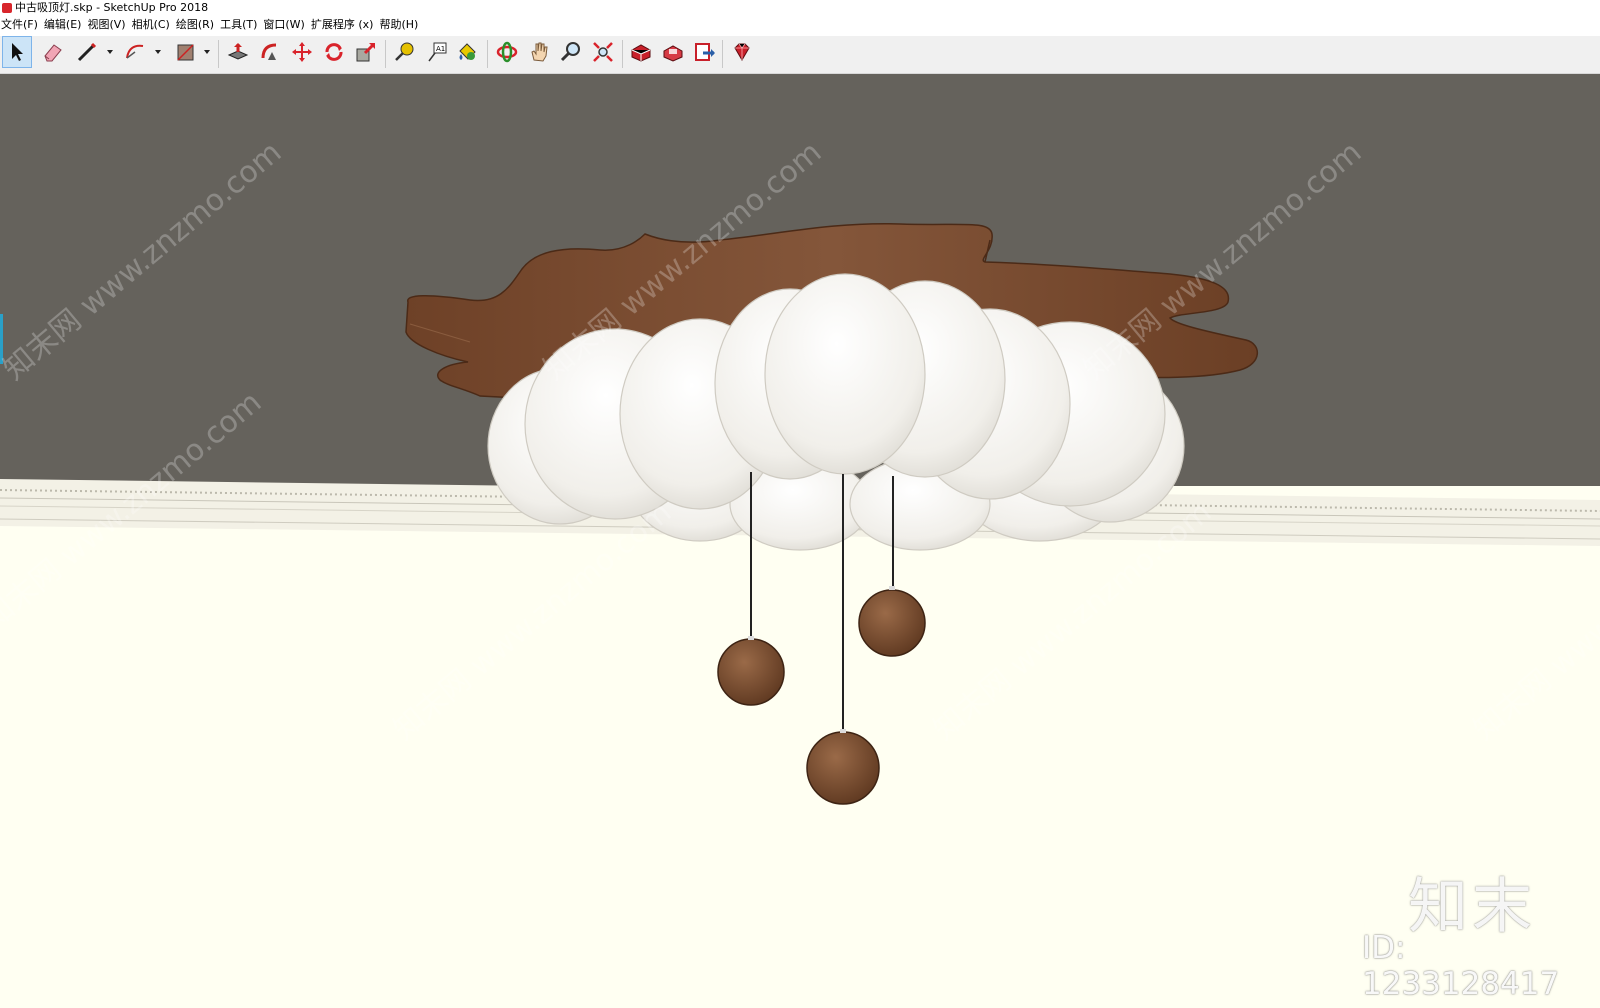 The height and width of the screenshot is (1008, 1600). I want to click on menu-tools: 工具(T), so click(240, 25).